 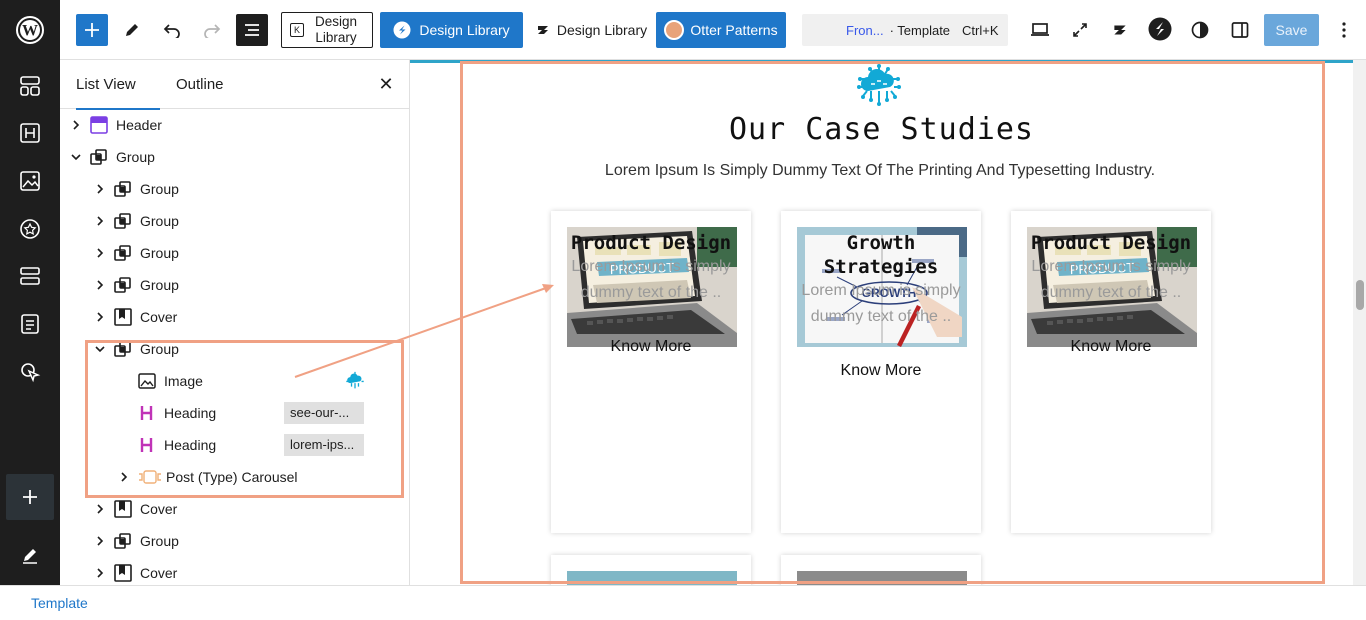 I want to click on patterns-icon, so click(x=30, y=86).